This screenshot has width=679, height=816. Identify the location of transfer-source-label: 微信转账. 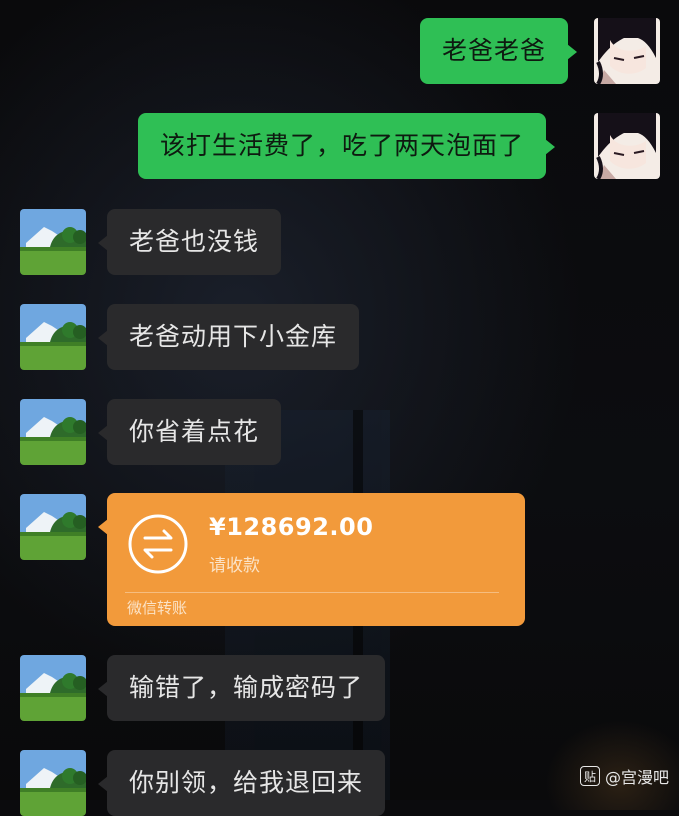
(157, 608).